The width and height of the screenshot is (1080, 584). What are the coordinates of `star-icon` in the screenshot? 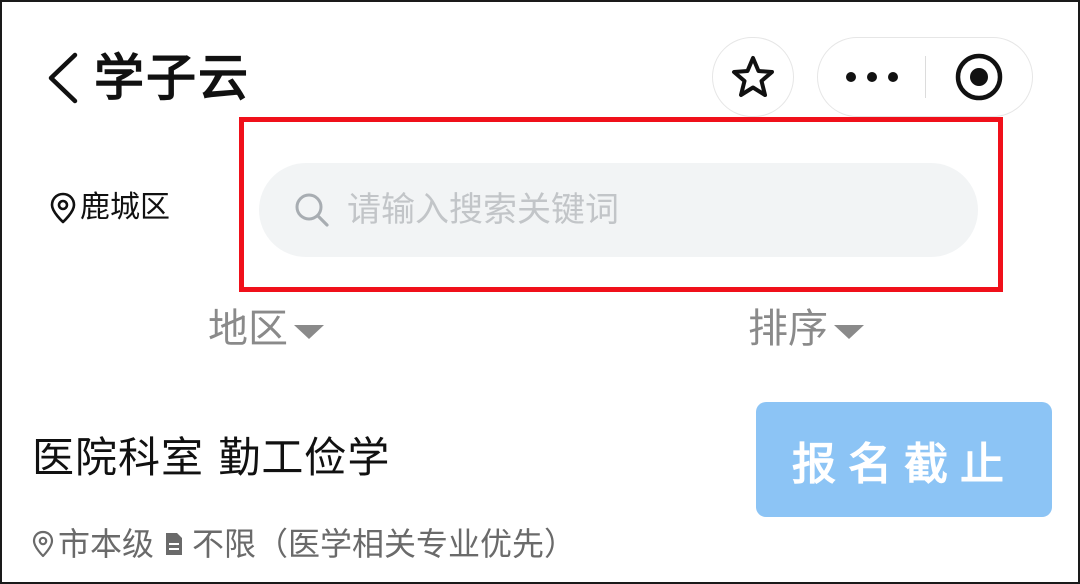 It's located at (753, 76).